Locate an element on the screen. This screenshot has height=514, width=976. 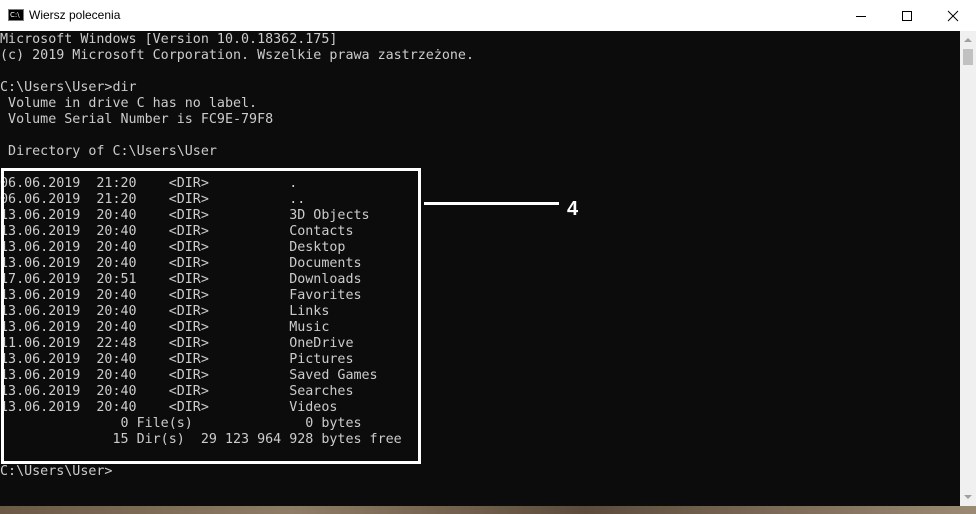
callout-number: 4 is located at coordinates (573, 209).